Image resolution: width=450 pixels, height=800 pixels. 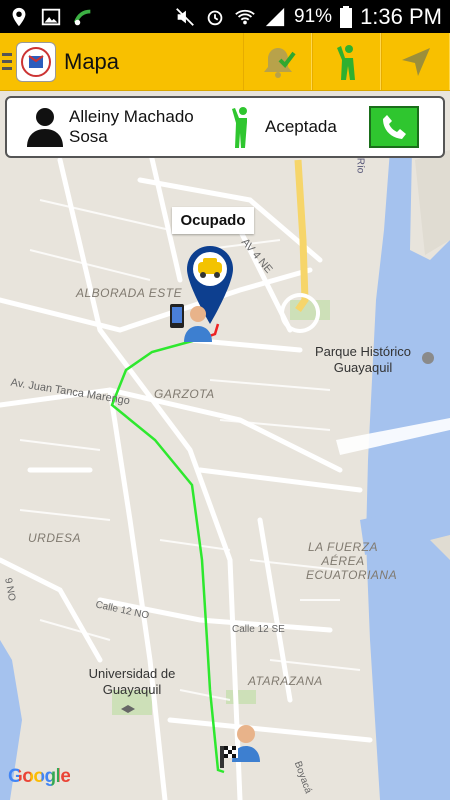 What do you see at coordinates (19, 16) in the screenshot?
I see `location-pin-icon` at bounding box center [19, 16].